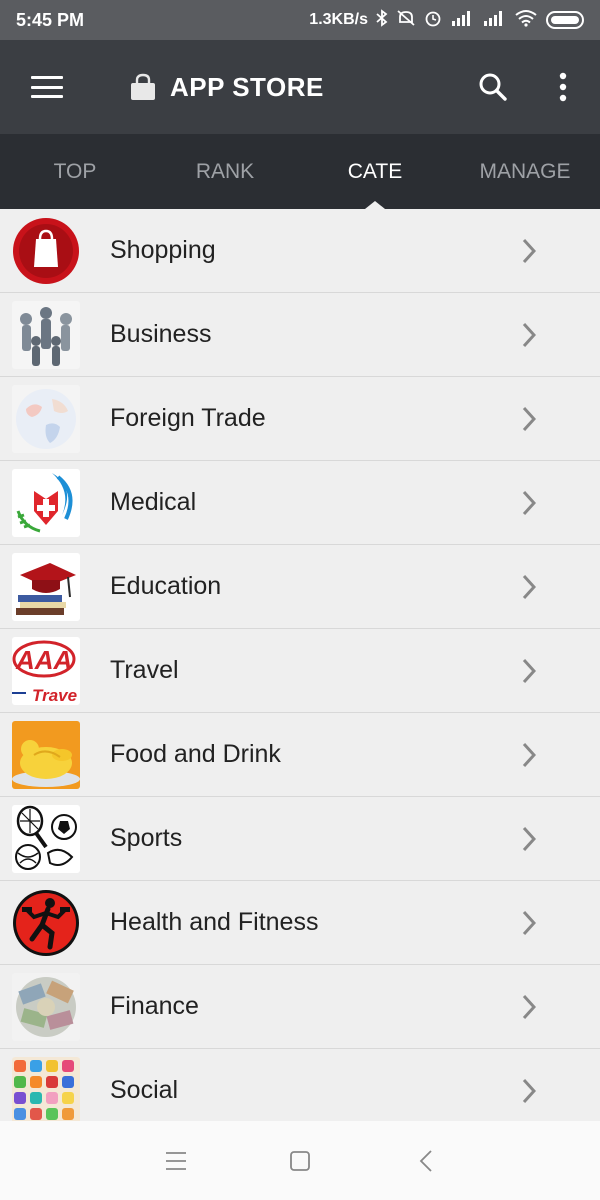 Image resolution: width=600 pixels, height=1200 pixels. What do you see at coordinates (46, 502) in the screenshot?
I see `medical-cross-icon` at bounding box center [46, 502].